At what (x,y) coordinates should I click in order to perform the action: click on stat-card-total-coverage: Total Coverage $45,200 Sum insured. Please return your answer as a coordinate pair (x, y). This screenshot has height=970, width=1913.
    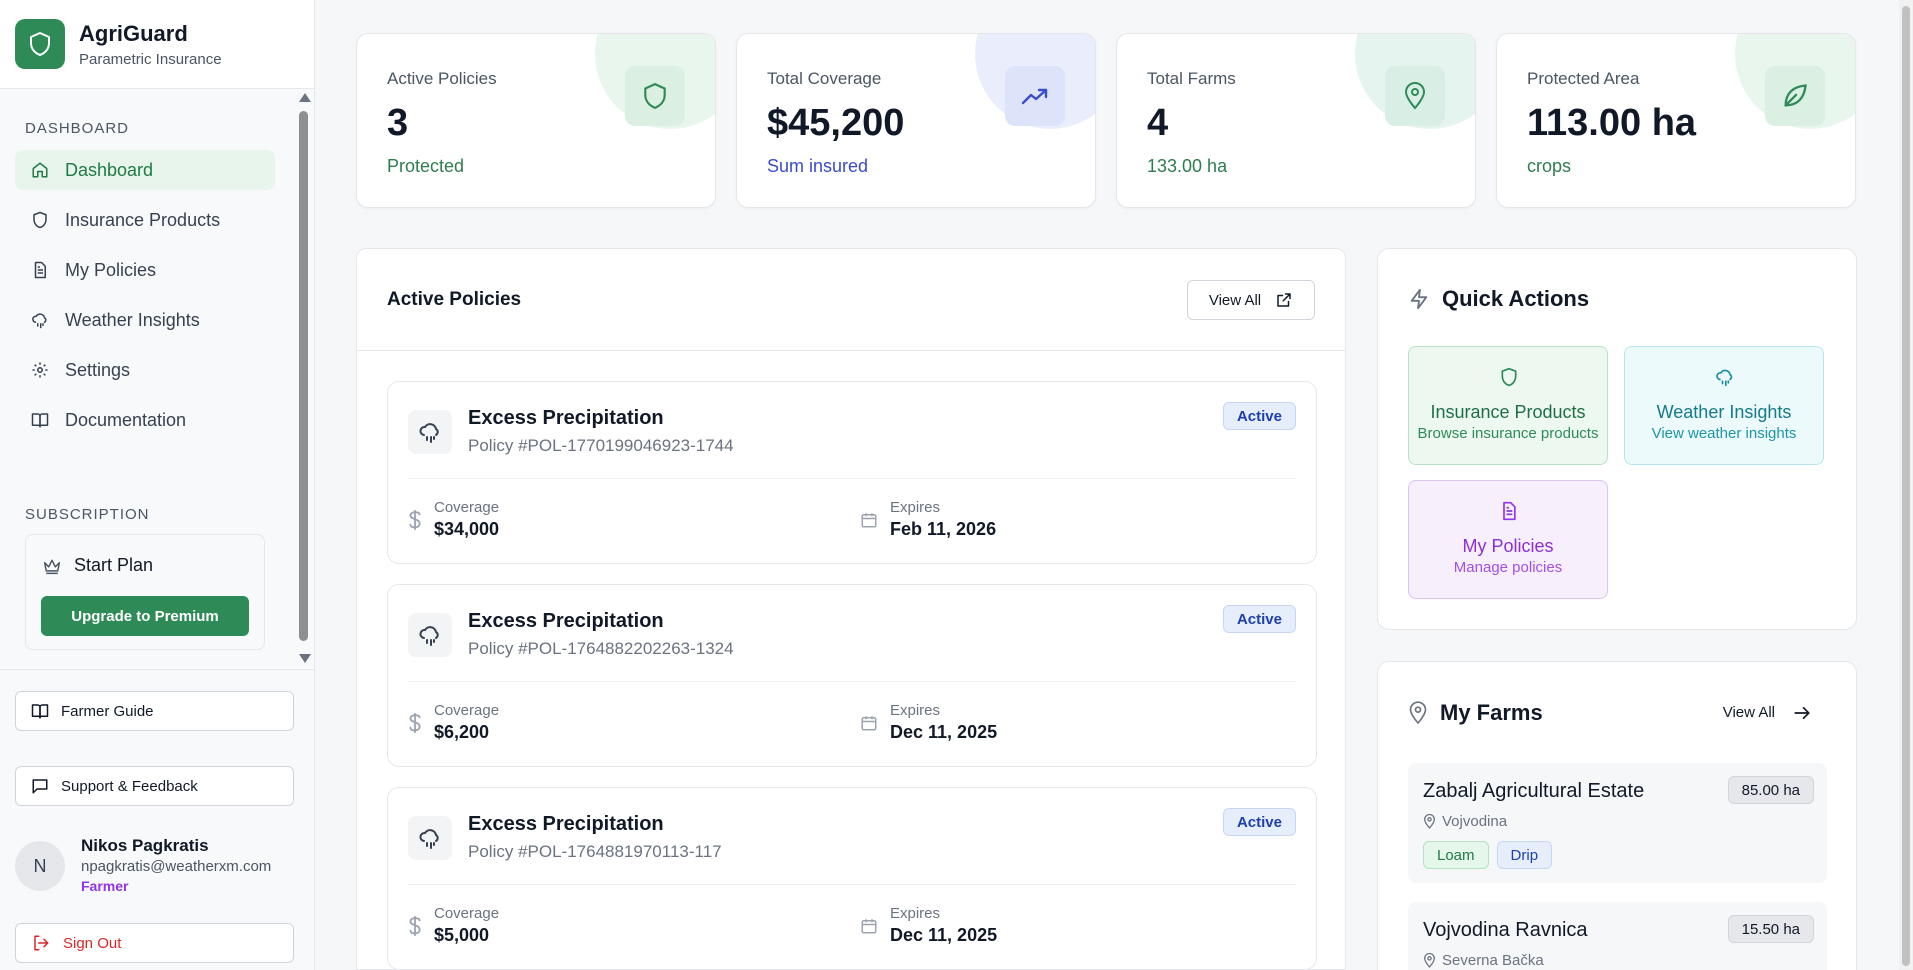
    Looking at the image, I should click on (916, 120).